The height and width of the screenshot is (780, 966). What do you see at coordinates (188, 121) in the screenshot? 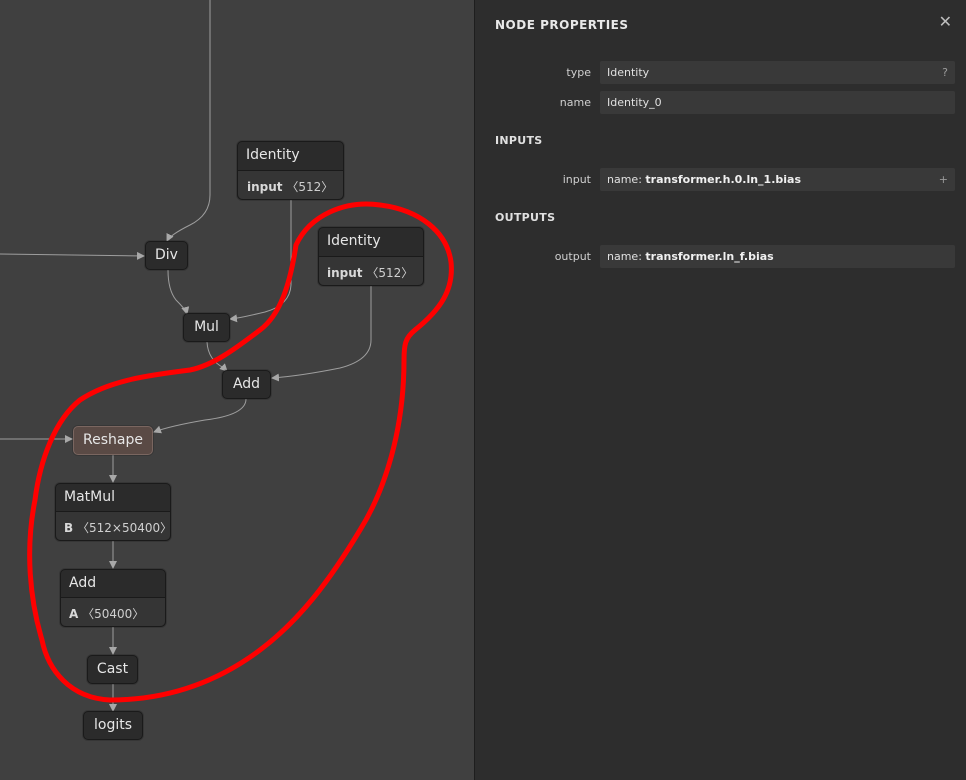
I see `edge-to-div-top` at bounding box center [188, 121].